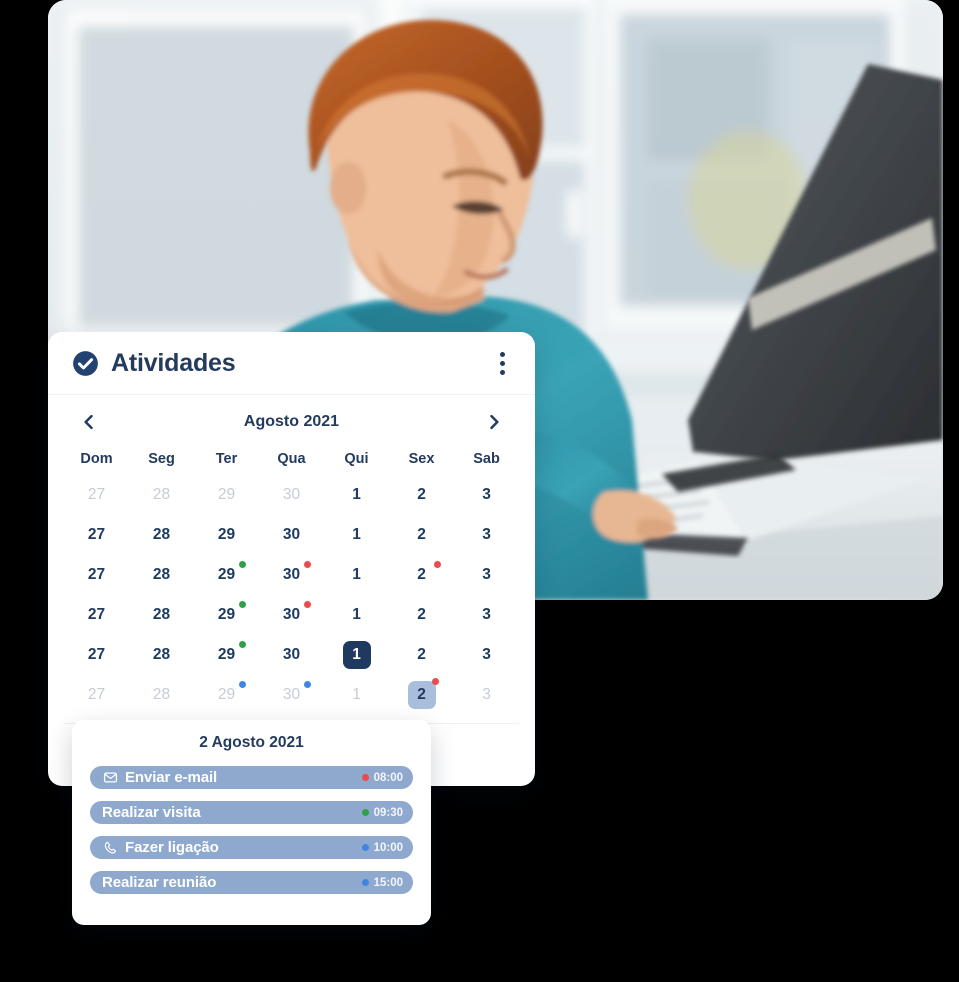 Image resolution: width=959 pixels, height=982 pixels. Describe the element at coordinates (291, 459) in the screenshot. I see `weekday-header-row: Dom Seg Ter Qua Qui Sex Sab` at that location.